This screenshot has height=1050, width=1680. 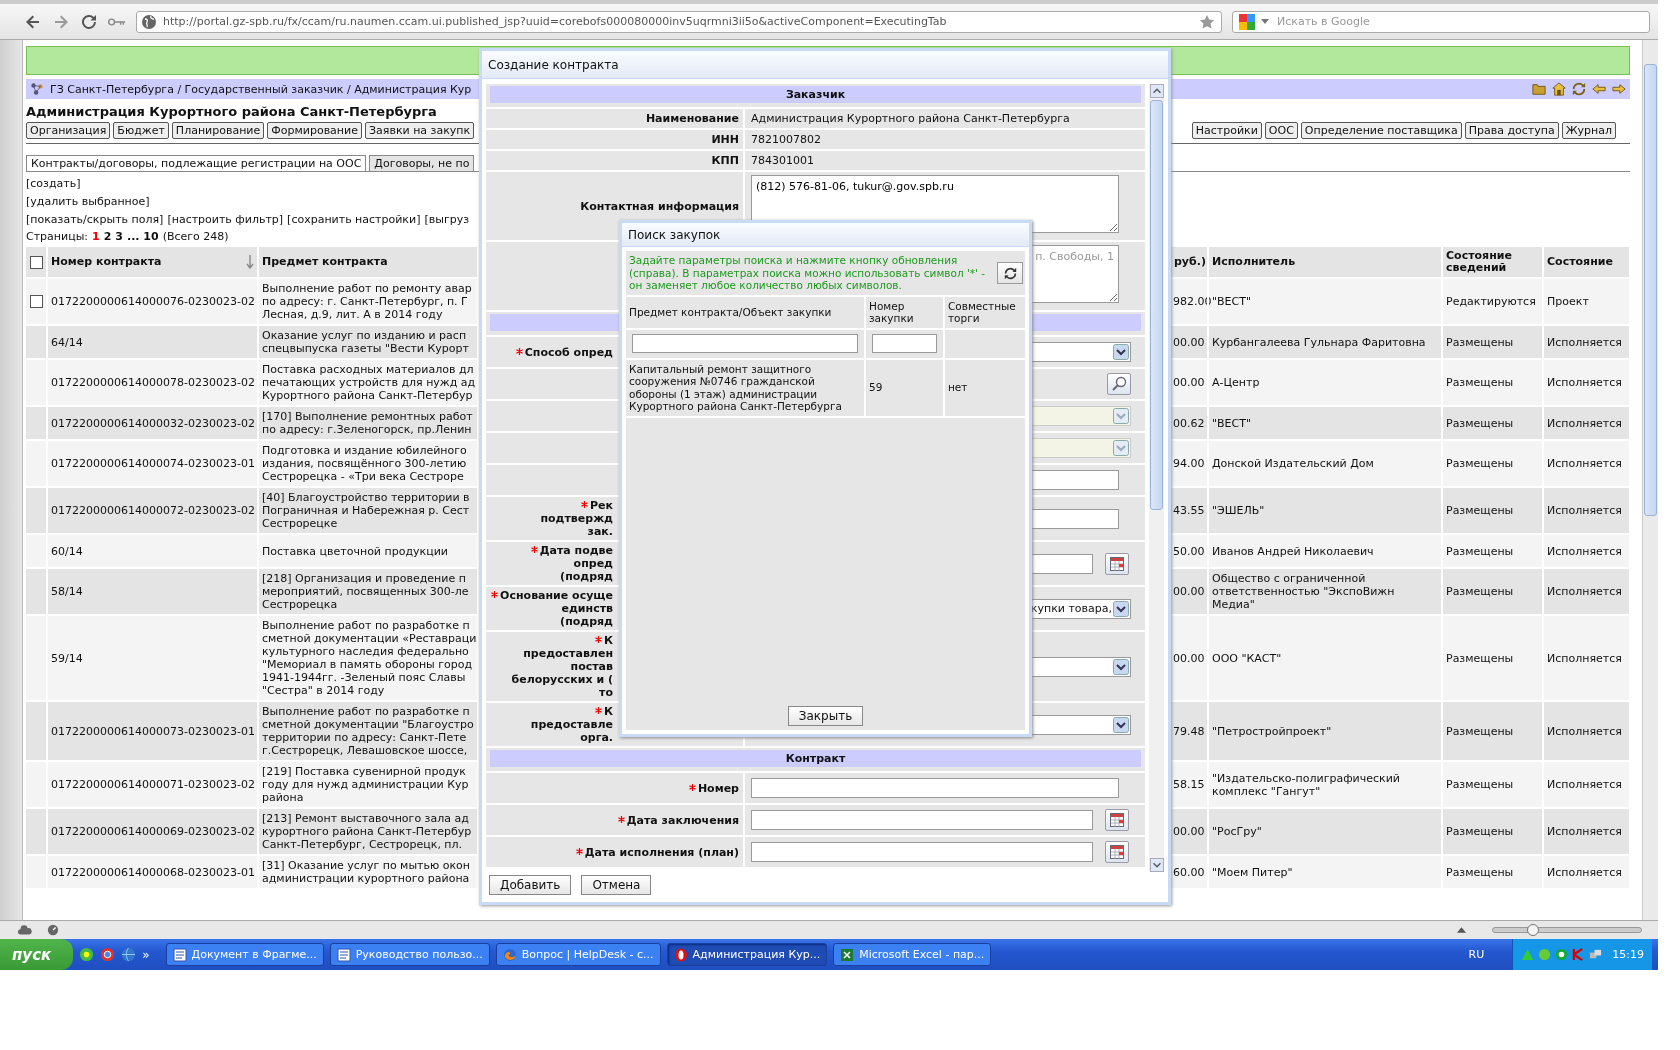 I want to click on table-cell: 79.48, so click(x=1189, y=731).